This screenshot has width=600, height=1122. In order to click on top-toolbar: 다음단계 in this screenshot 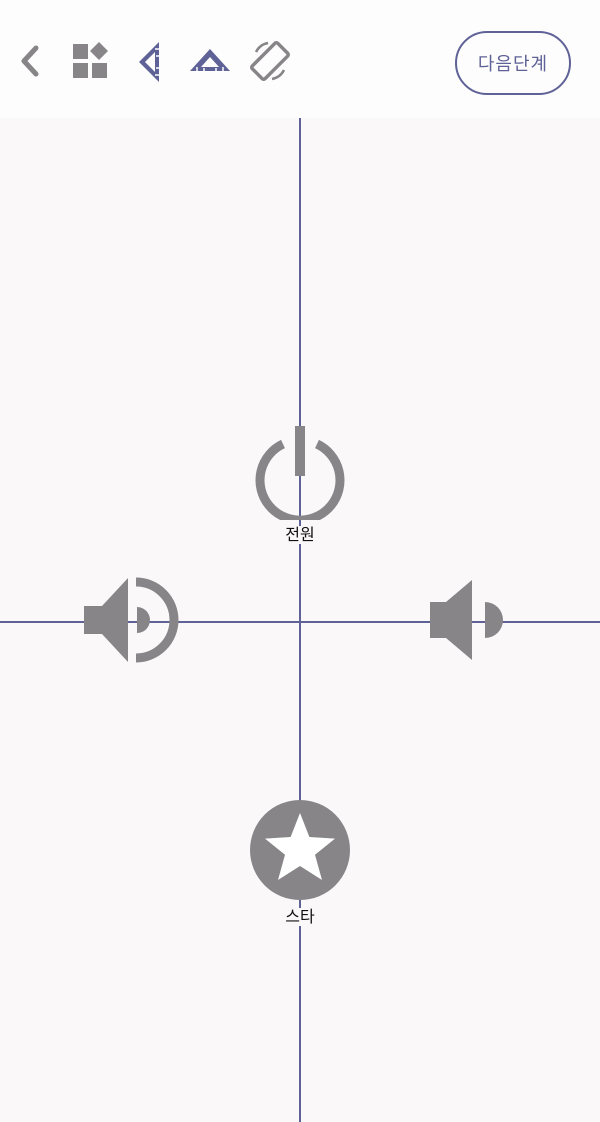, I will do `click(300, 59)`.